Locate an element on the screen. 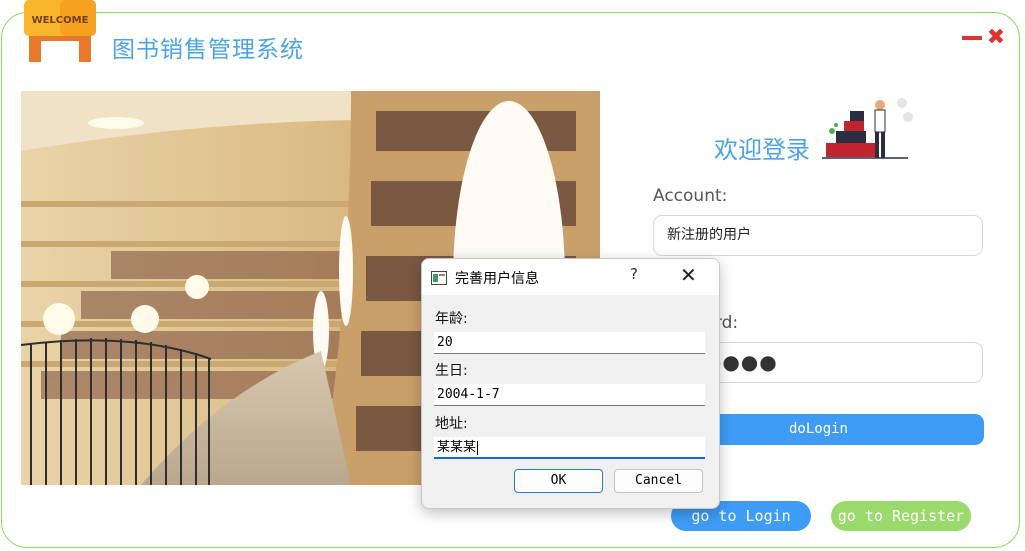  logo-text: WELCOME is located at coordinates (60, 20).